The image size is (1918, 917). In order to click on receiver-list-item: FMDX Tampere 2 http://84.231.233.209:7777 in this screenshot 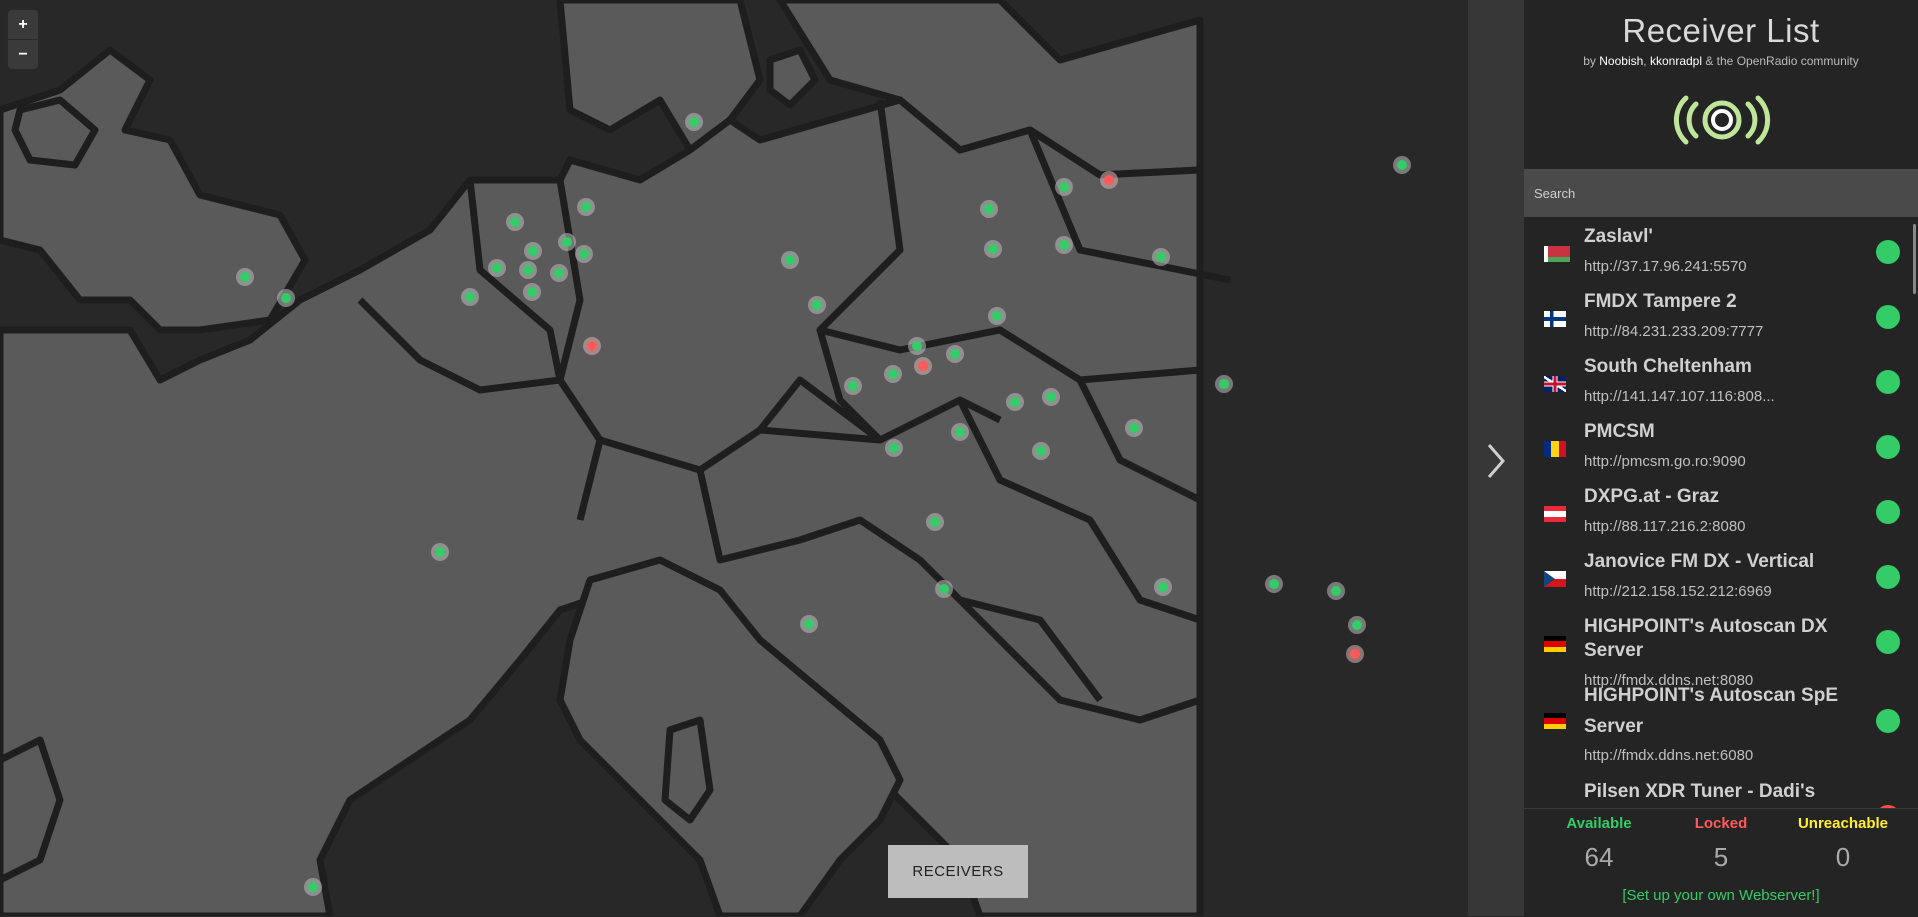, I will do `click(1721, 315)`.